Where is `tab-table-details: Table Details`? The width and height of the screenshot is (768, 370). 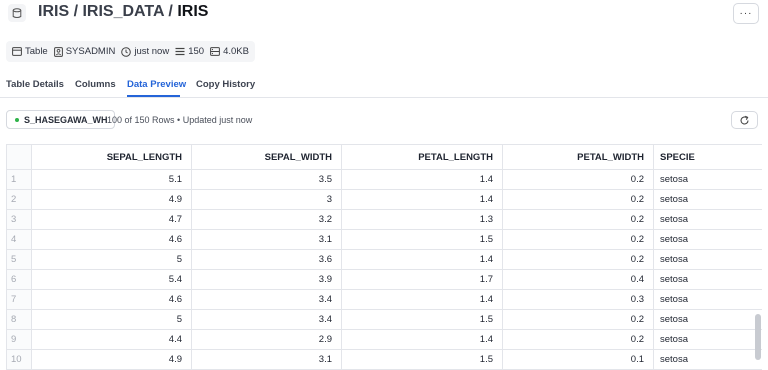
tab-table-details: Table Details is located at coordinates (35, 84).